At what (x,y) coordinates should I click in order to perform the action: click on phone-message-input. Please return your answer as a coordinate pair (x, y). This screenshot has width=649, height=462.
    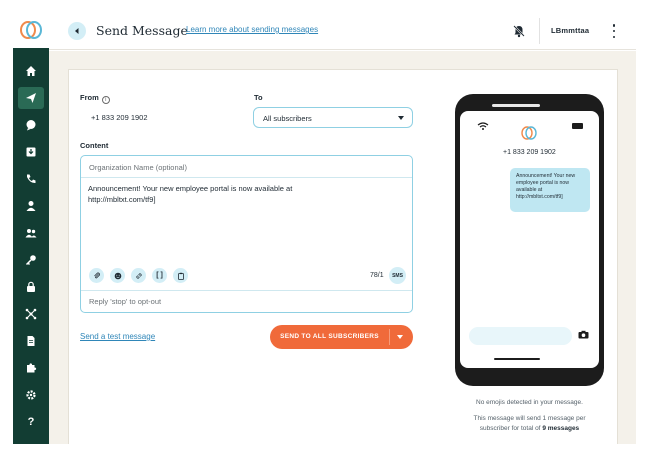
    Looking at the image, I should click on (520, 336).